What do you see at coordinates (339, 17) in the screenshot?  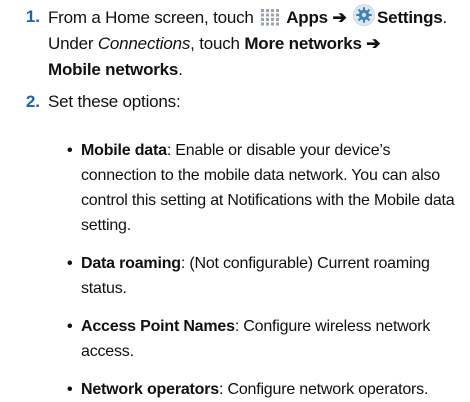 I see `arrow-1: ➔` at bounding box center [339, 17].